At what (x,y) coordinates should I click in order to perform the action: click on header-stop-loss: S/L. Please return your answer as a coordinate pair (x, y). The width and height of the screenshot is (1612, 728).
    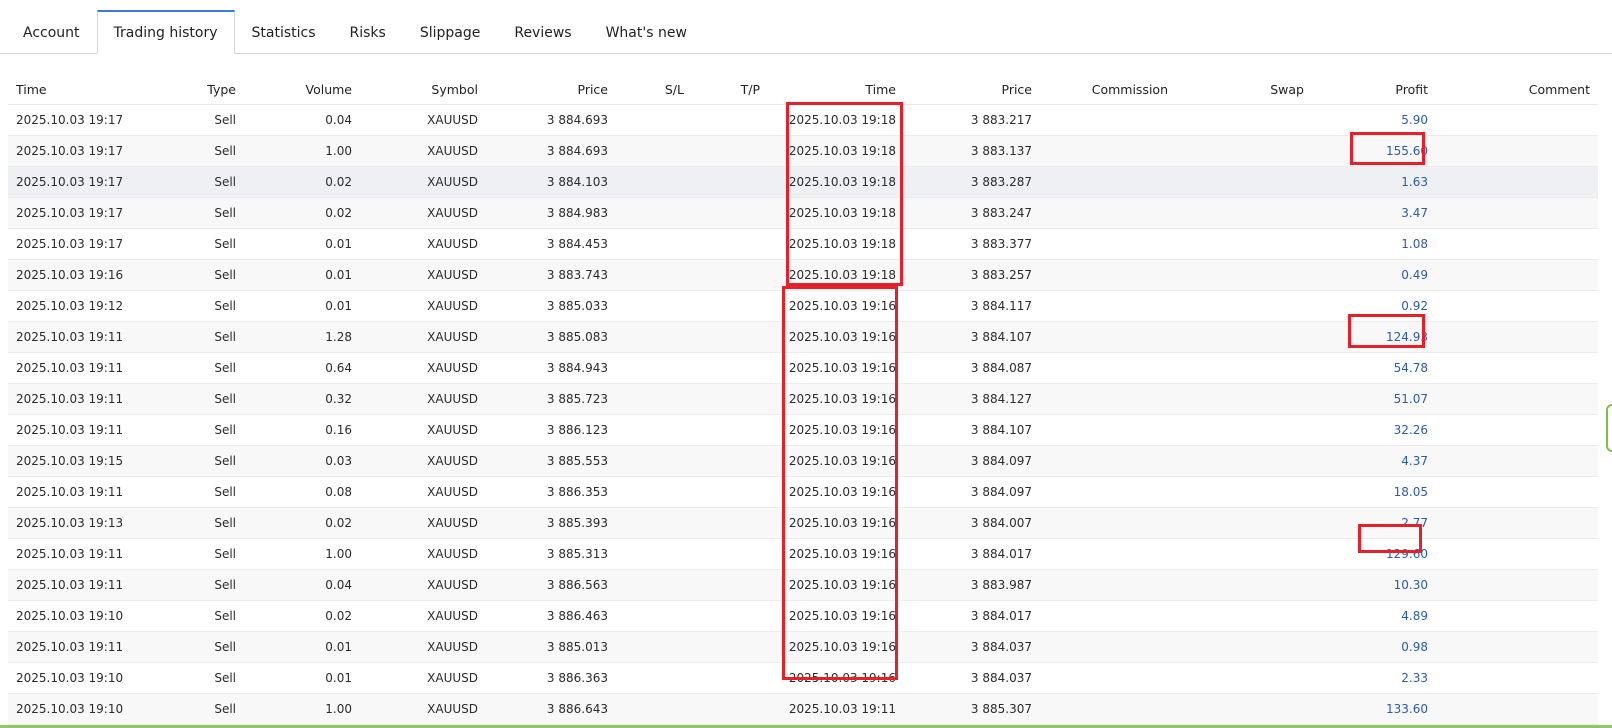
    Looking at the image, I should click on (654, 89).